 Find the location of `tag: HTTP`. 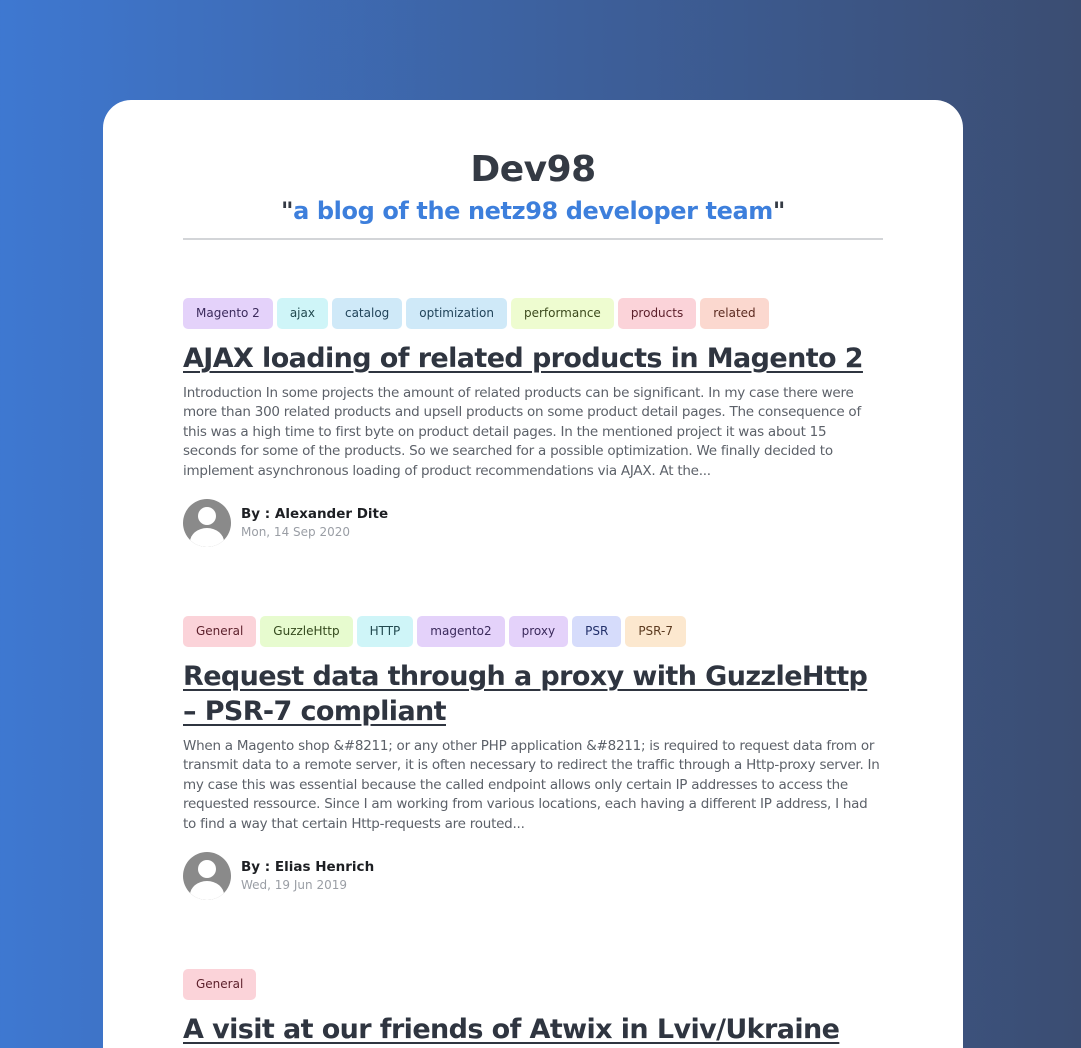

tag: HTTP is located at coordinates (385, 631).